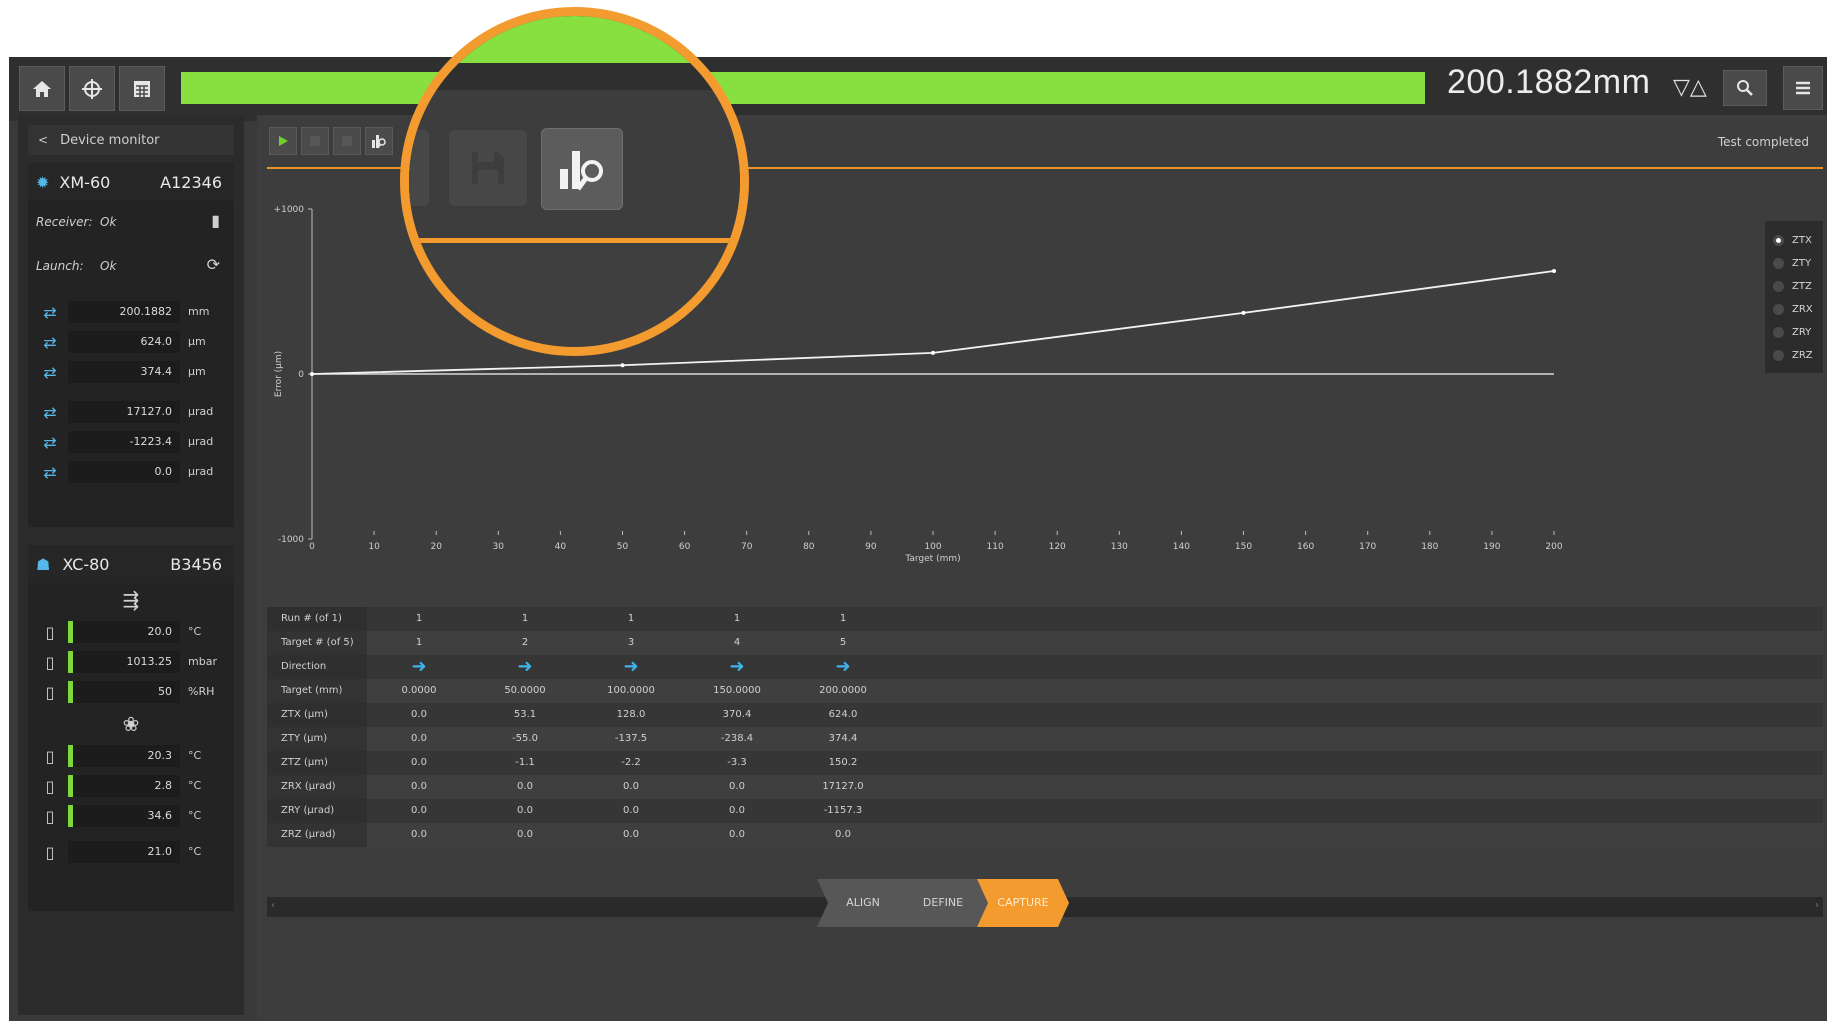 Image resolution: width=1827 pixels, height=1021 pixels. I want to click on legend-item-zrx: ZRX, so click(1794, 309).